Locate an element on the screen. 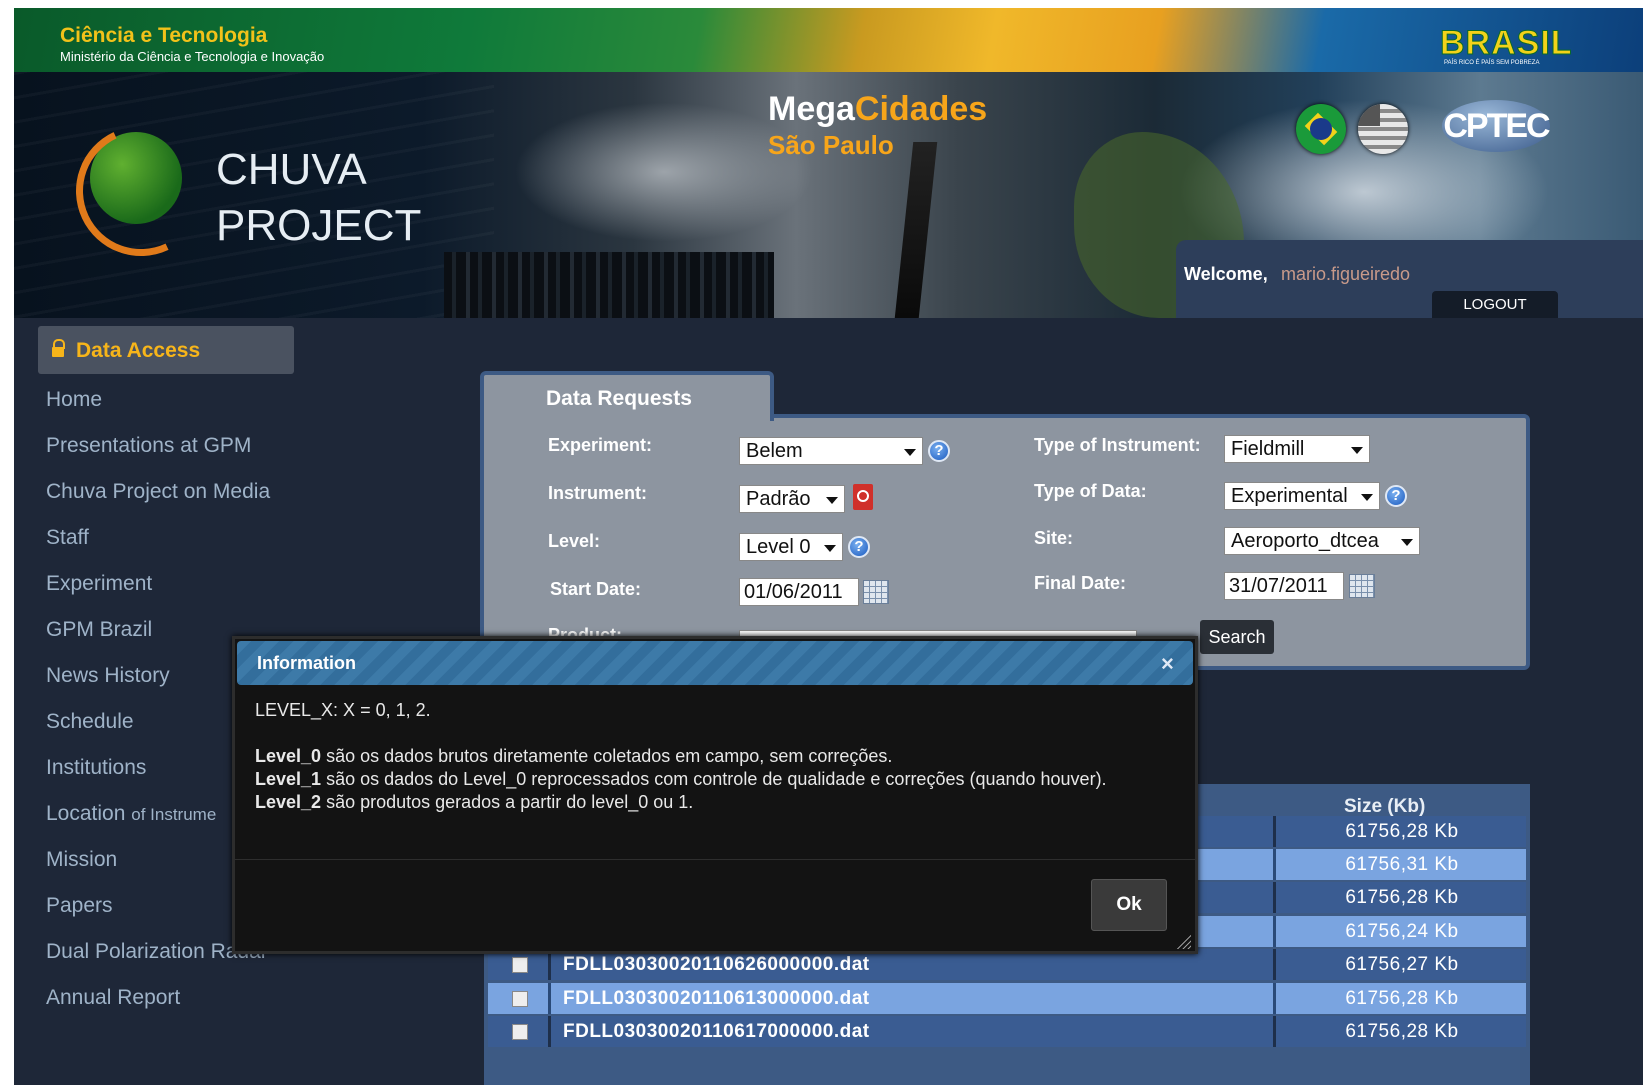 This screenshot has width=1643, height=1085. logo-line-1: CHUVA is located at coordinates (291, 169).